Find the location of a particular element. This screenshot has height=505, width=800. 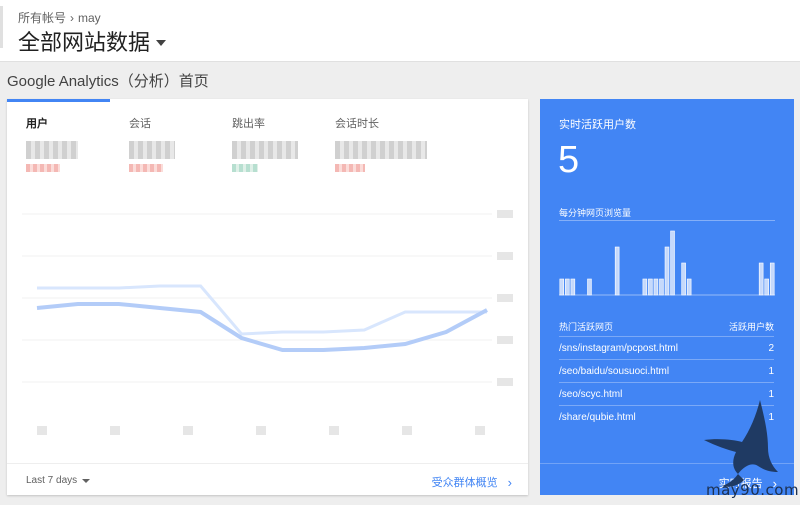

column-header-page: 热门活跃网页 is located at coordinates (586, 327).